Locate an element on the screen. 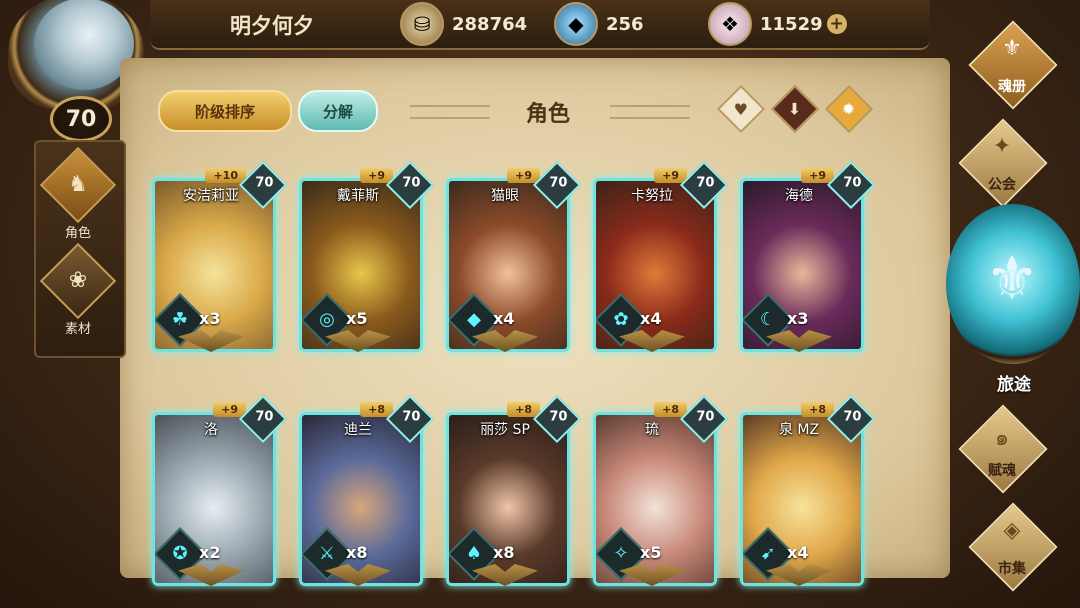 This screenshot has height=608, width=1080. soul-currency: ❖ 11529 + is located at coordinates (777, 24).